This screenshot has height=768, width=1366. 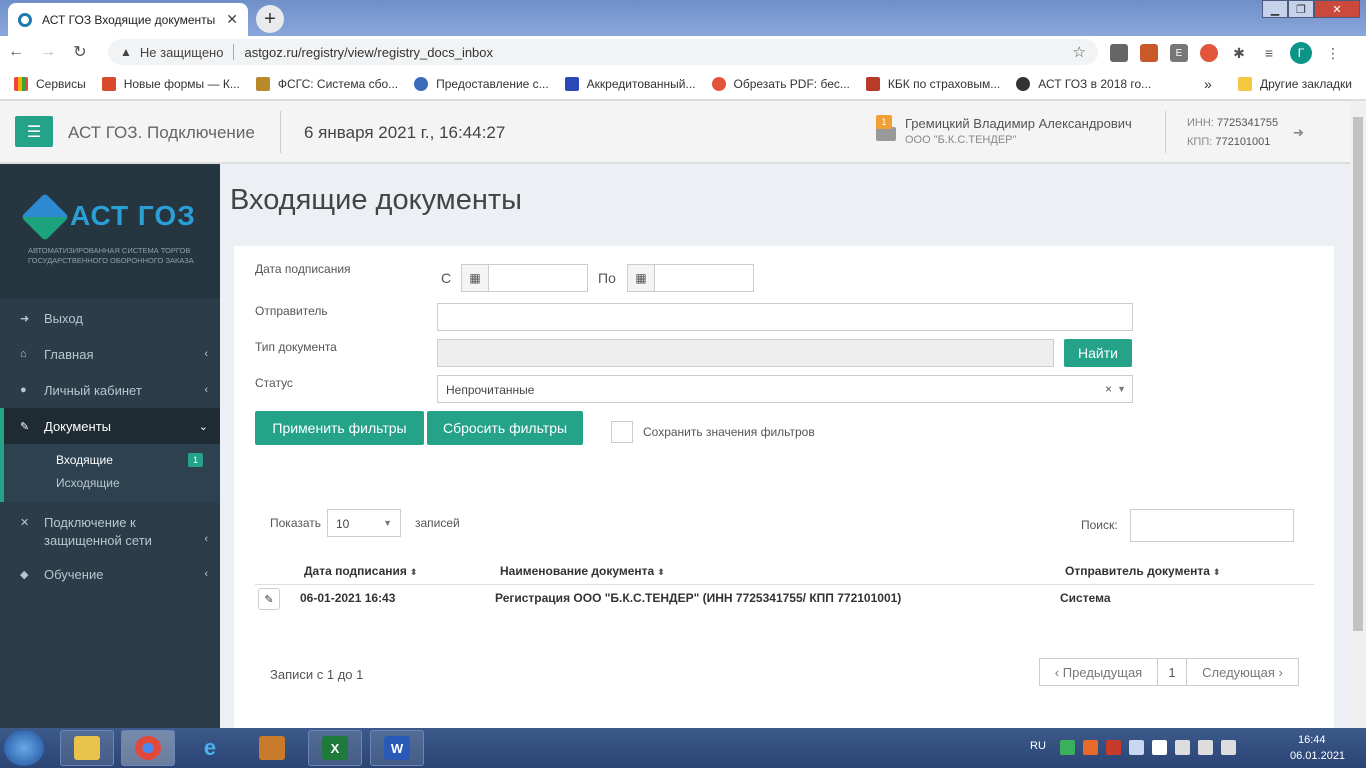 I want to click on find-button: Найти, so click(x=1098, y=353).